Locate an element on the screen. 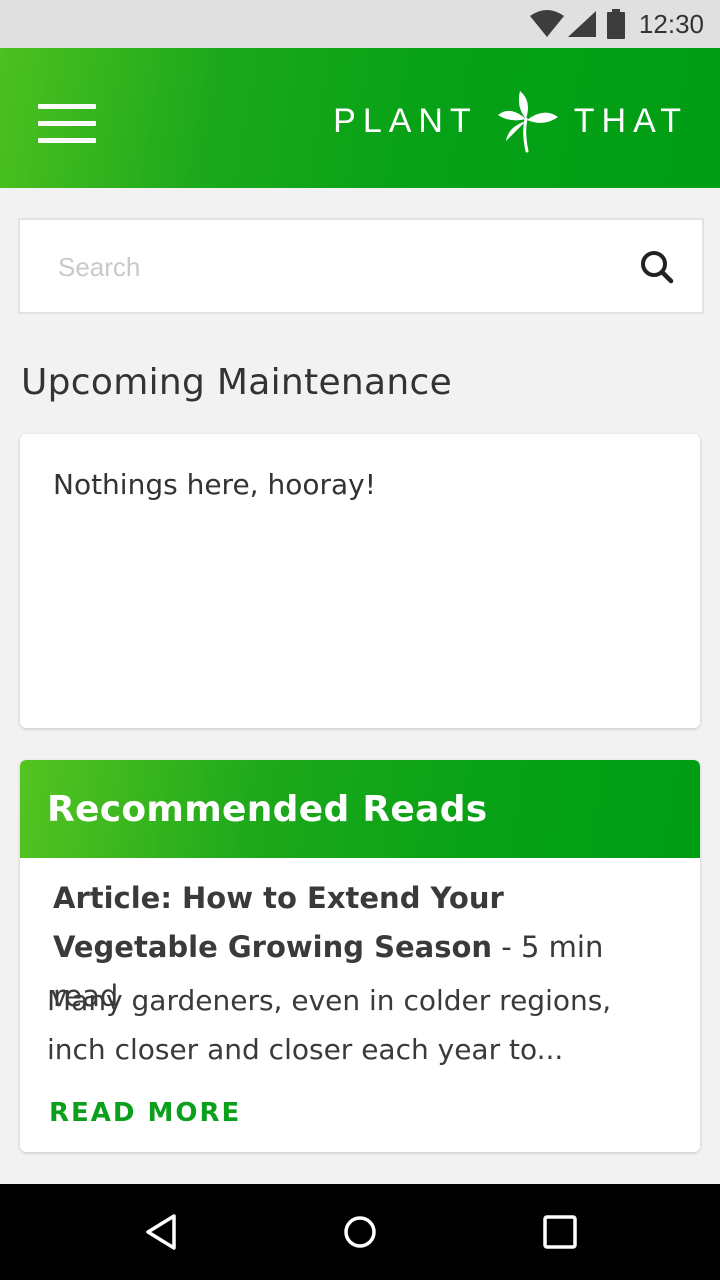 The image size is (720, 1280). status-bar: 12:30 is located at coordinates (360, 24).